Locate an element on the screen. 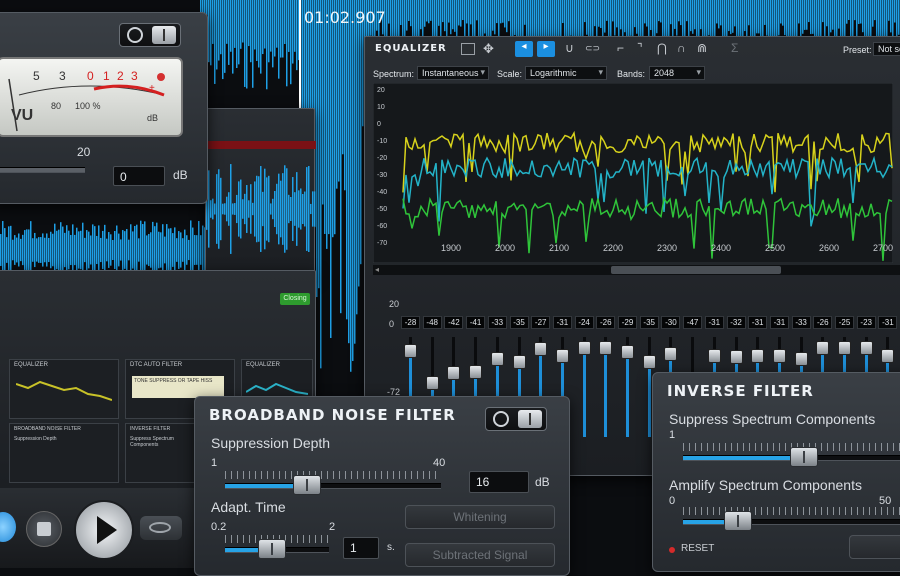 Image resolution: width=900 pixels, height=576 pixels. stop-icon is located at coordinates (44, 529).